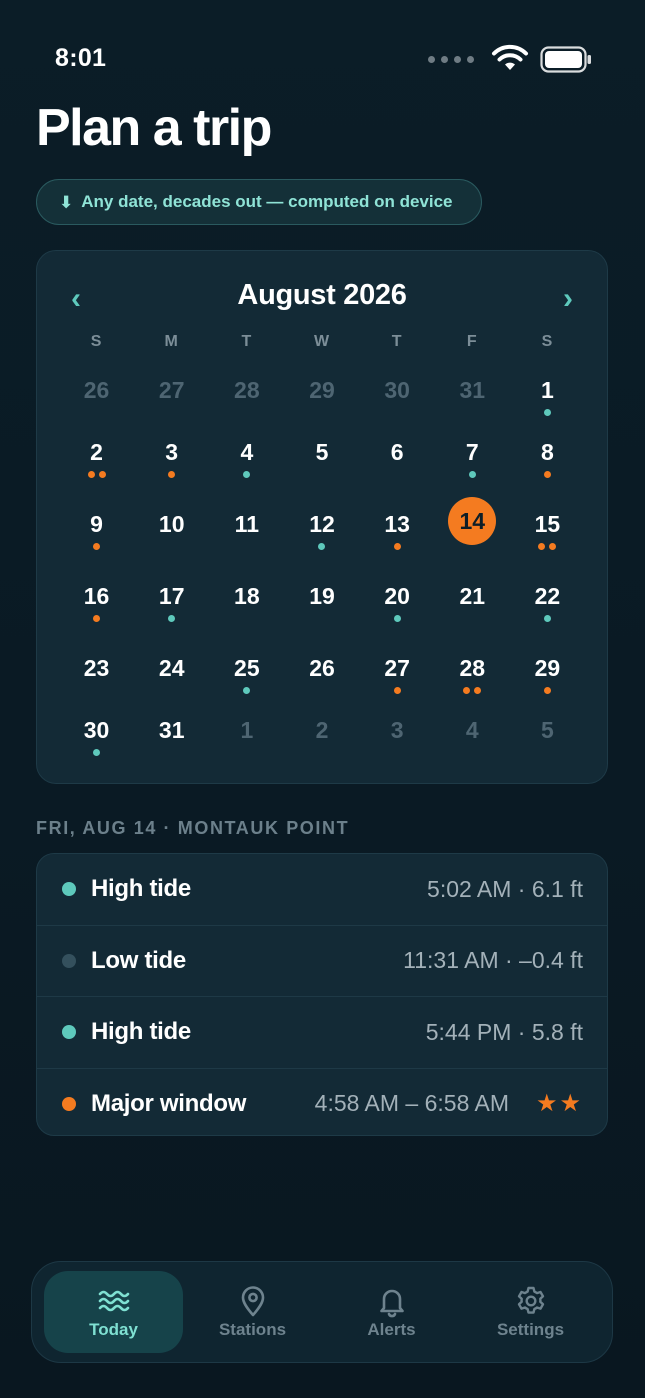  I want to click on calendar-day-selected: 14, so click(472, 531).